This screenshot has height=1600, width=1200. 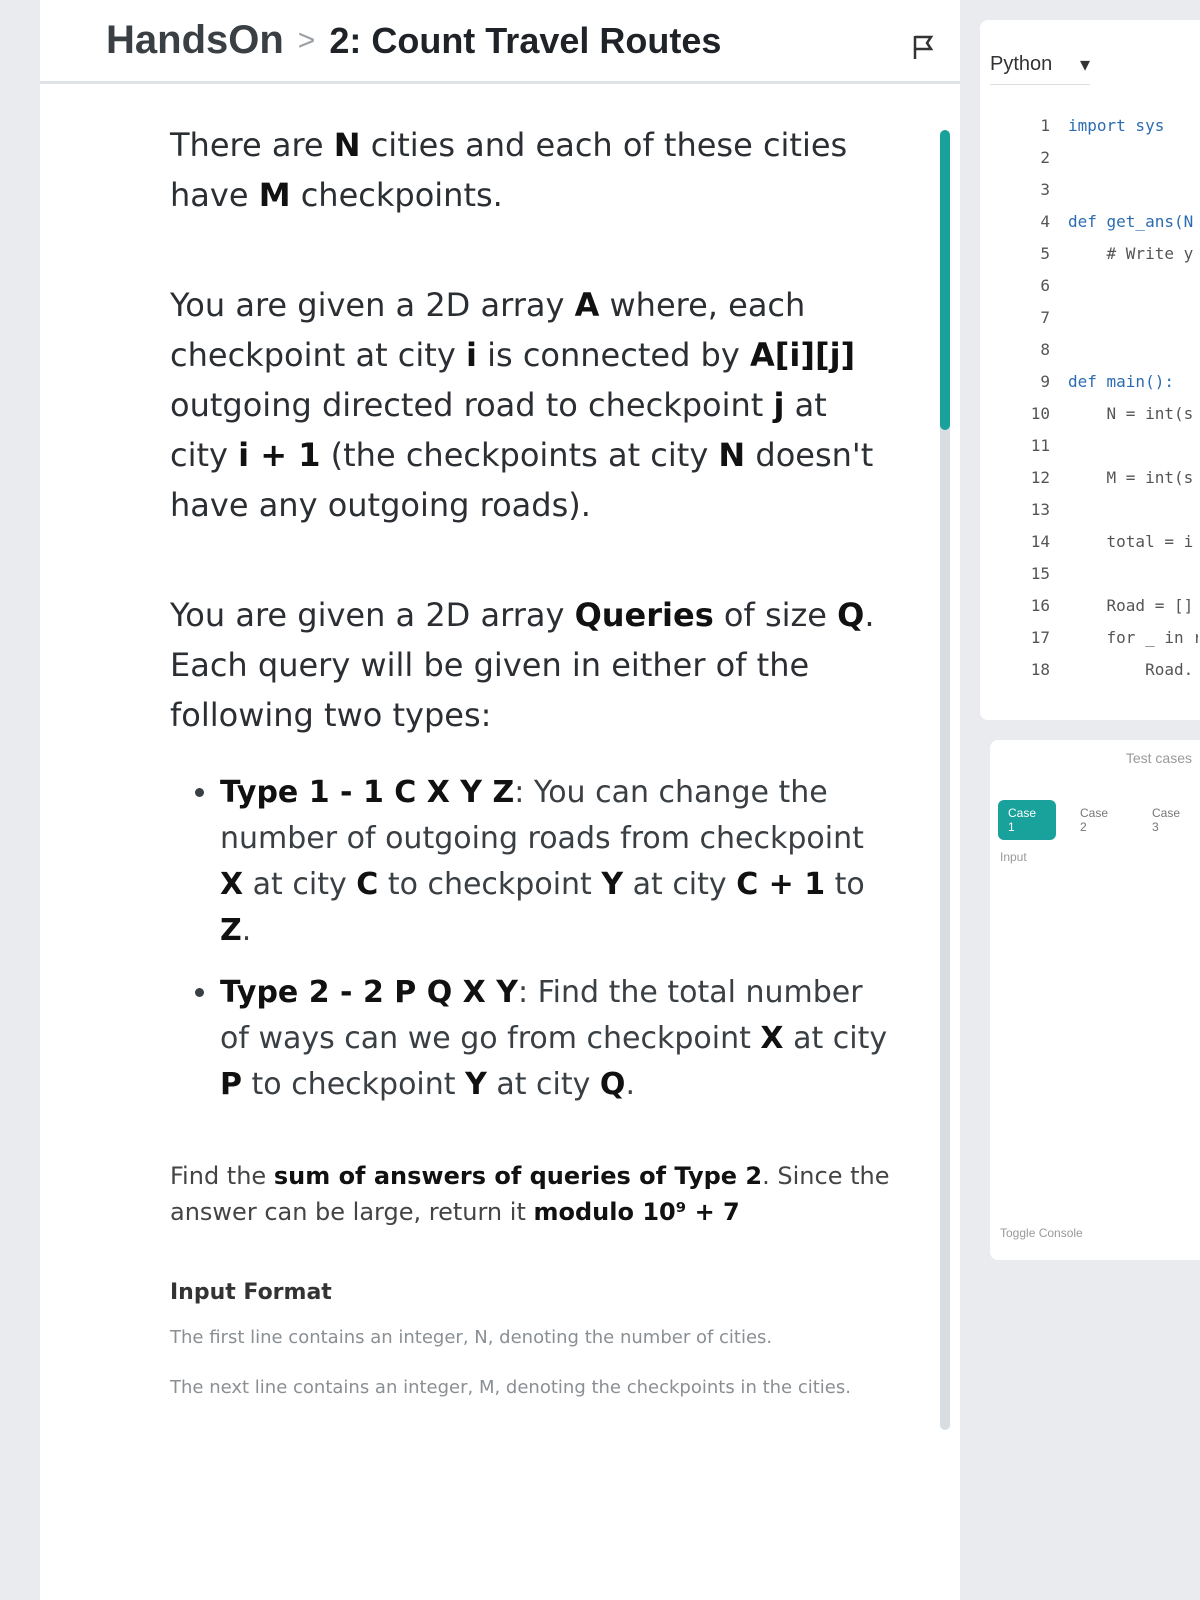 What do you see at coordinates (1045, 157) in the screenshot?
I see `line-number: 2` at bounding box center [1045, 157].